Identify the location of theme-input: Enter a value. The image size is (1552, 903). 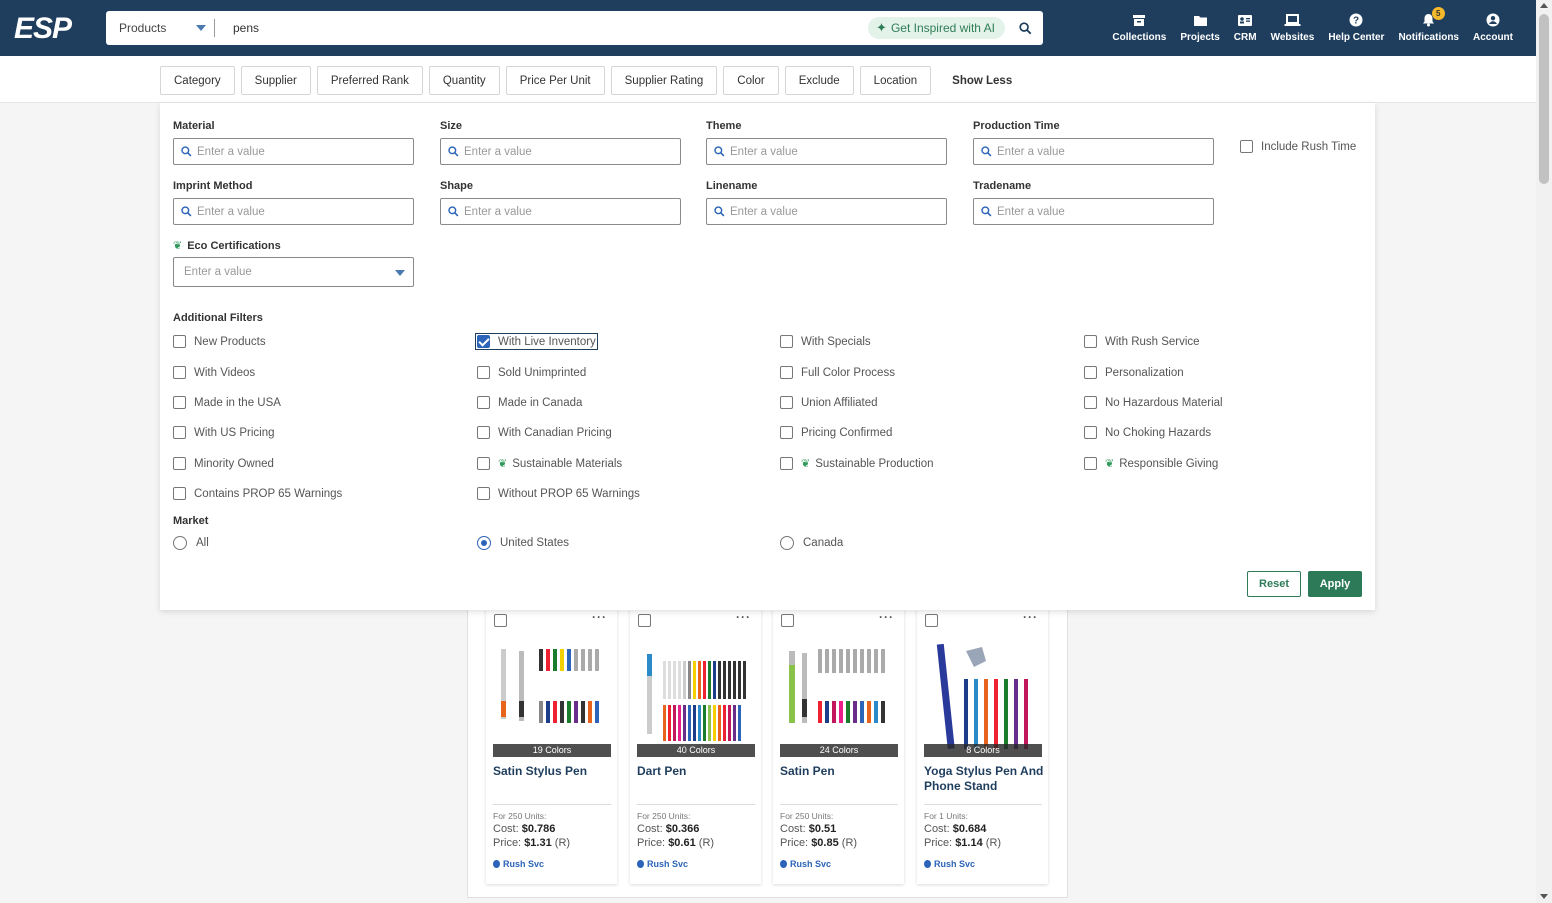
(826, 151).